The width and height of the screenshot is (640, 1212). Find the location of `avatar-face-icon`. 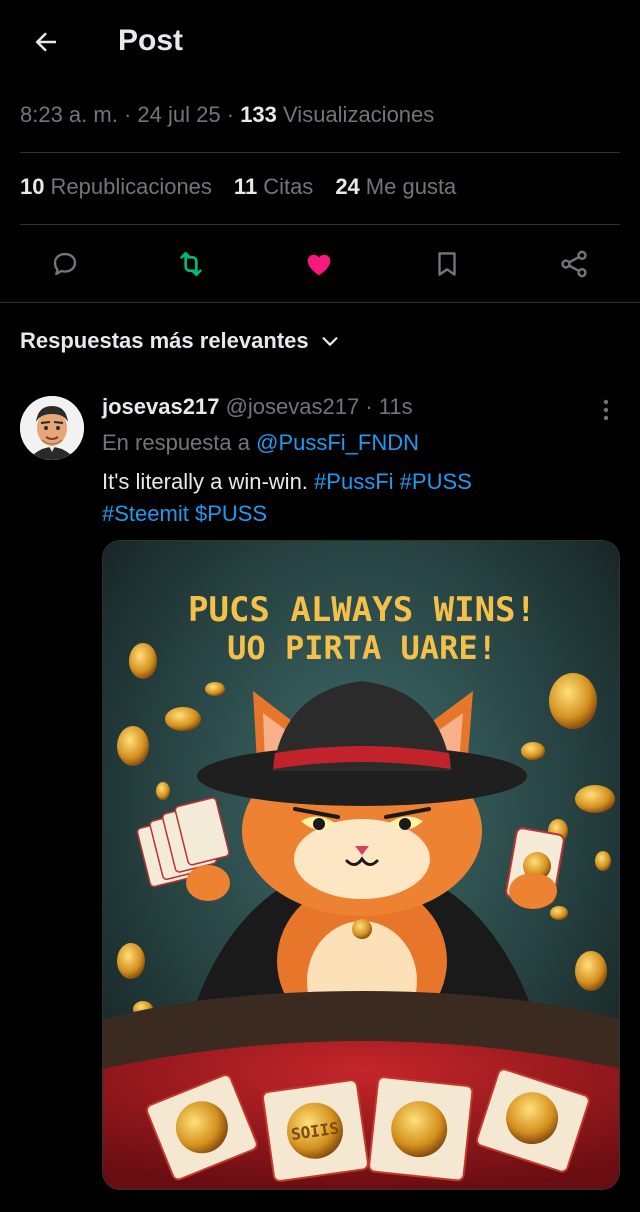

avatar-face-icon is located at coordinates (52, 428).